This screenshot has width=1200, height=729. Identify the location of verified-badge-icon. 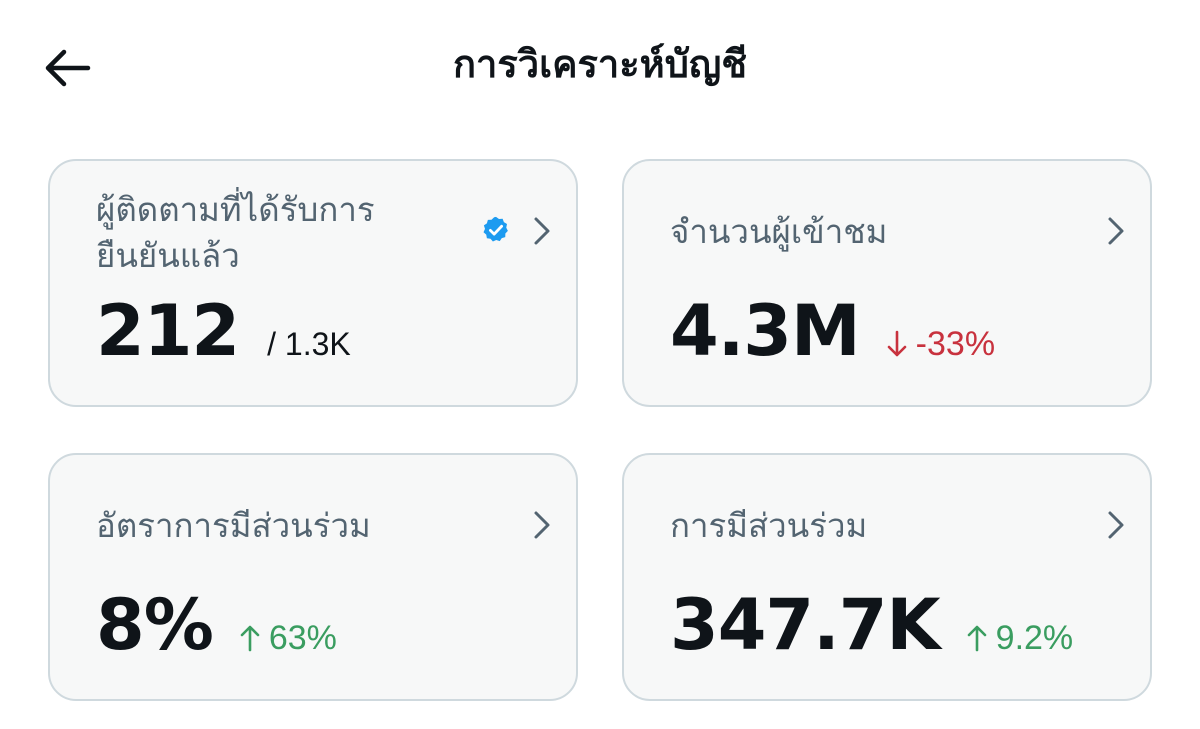
(495, 229).